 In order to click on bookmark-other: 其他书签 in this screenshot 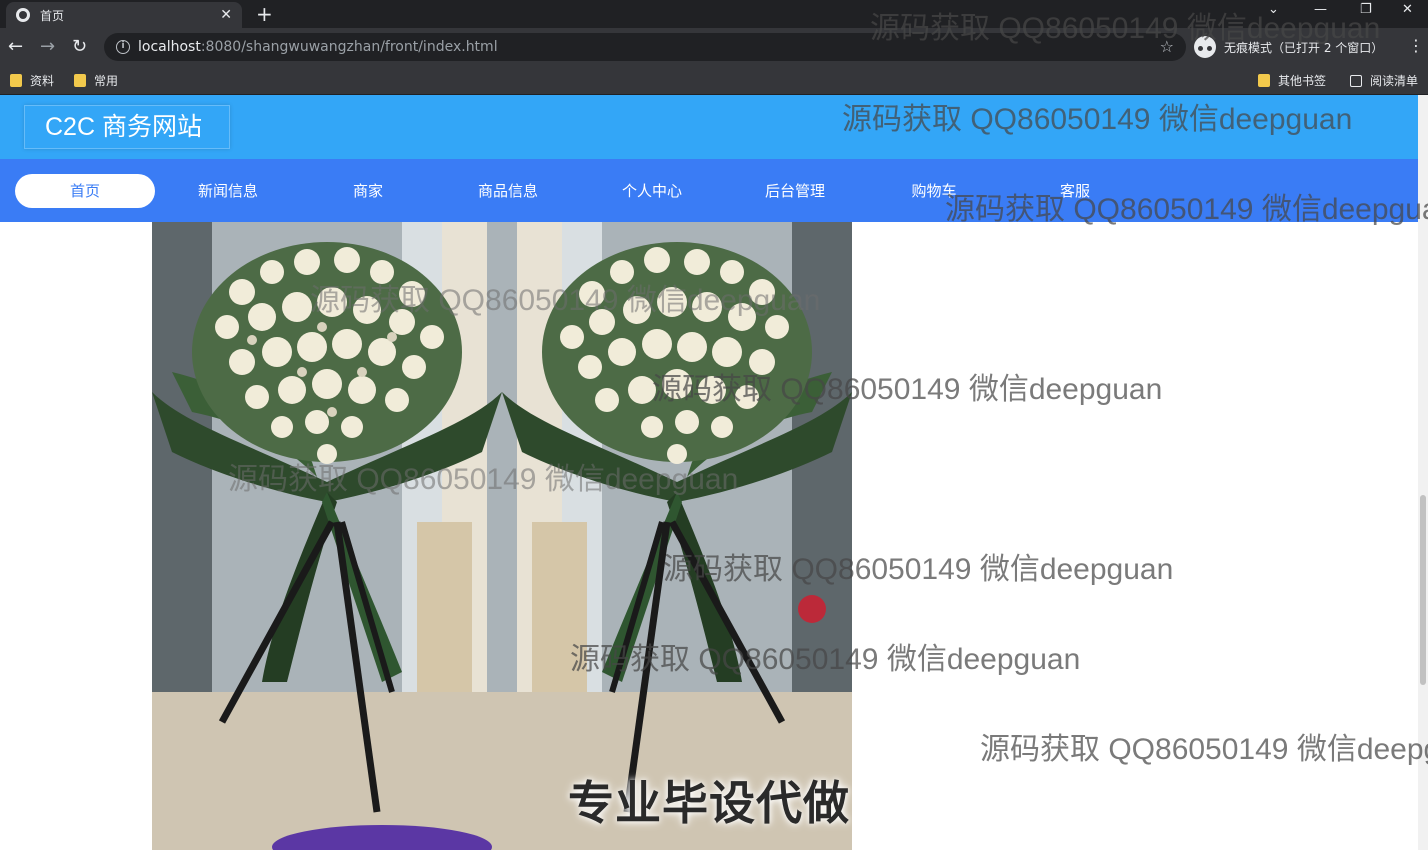, I will do `click(1292, 80)`.